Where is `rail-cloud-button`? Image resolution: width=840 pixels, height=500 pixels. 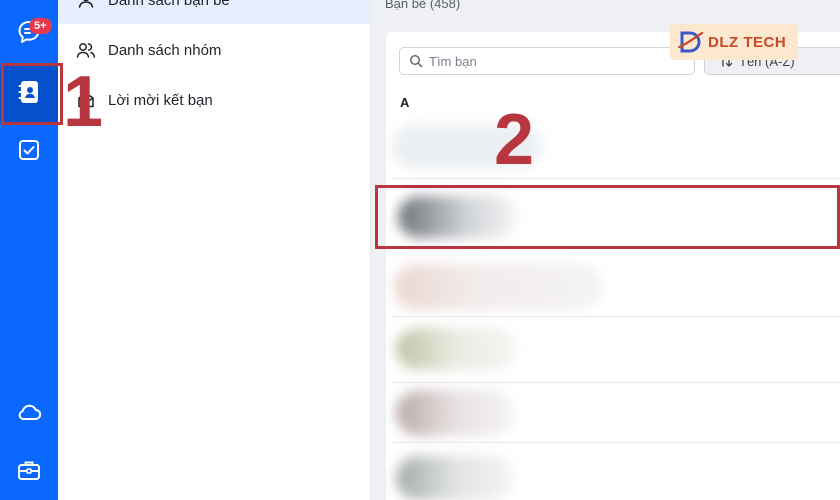 rail-cloud-button is located at coordinates (29, 414).